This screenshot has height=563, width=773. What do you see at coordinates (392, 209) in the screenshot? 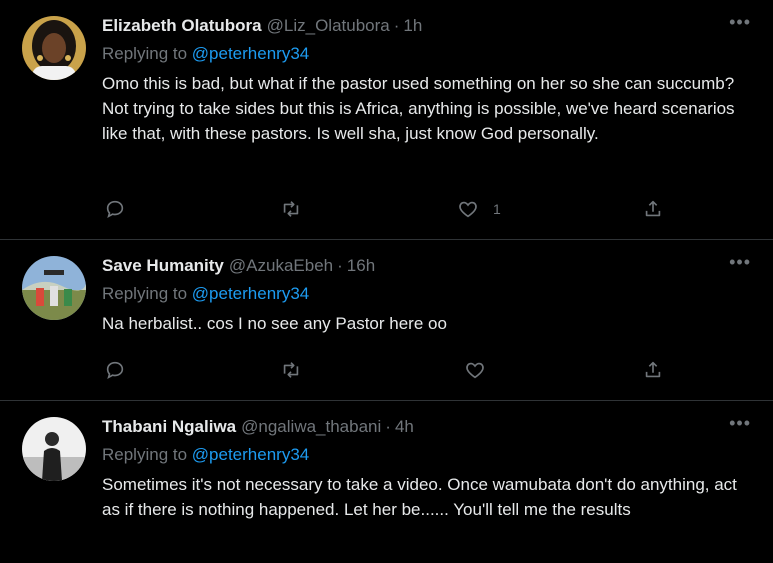
I see `tweet-actions: 1` at bounding box center [392, 209].